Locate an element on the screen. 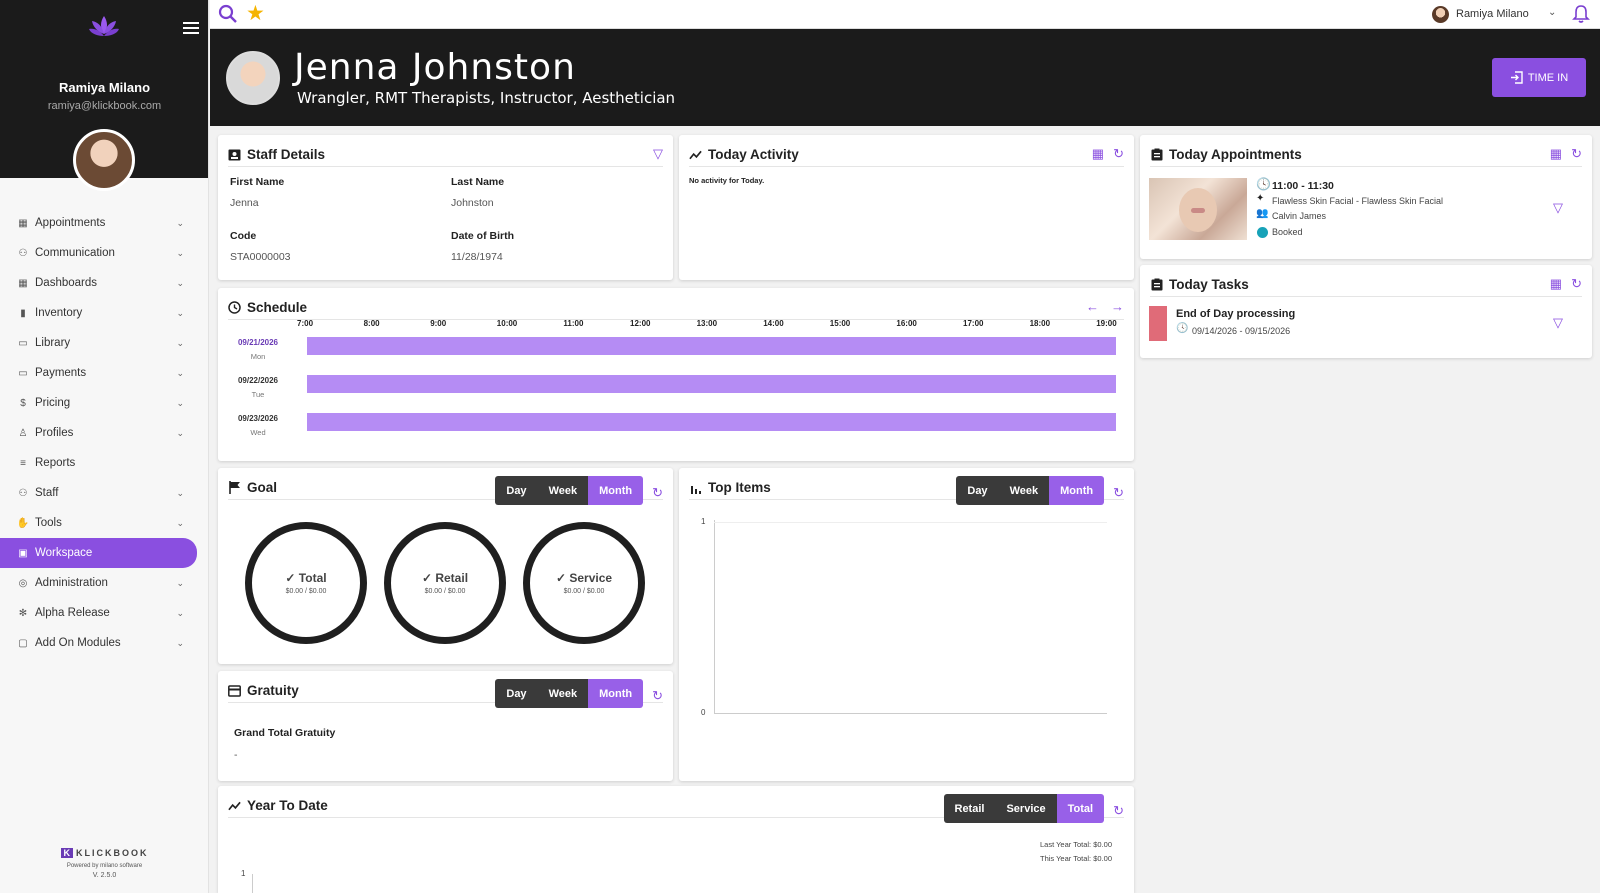  sidebar-item-library: ▭ Library ⌄ is located at coordinates (104, 343).